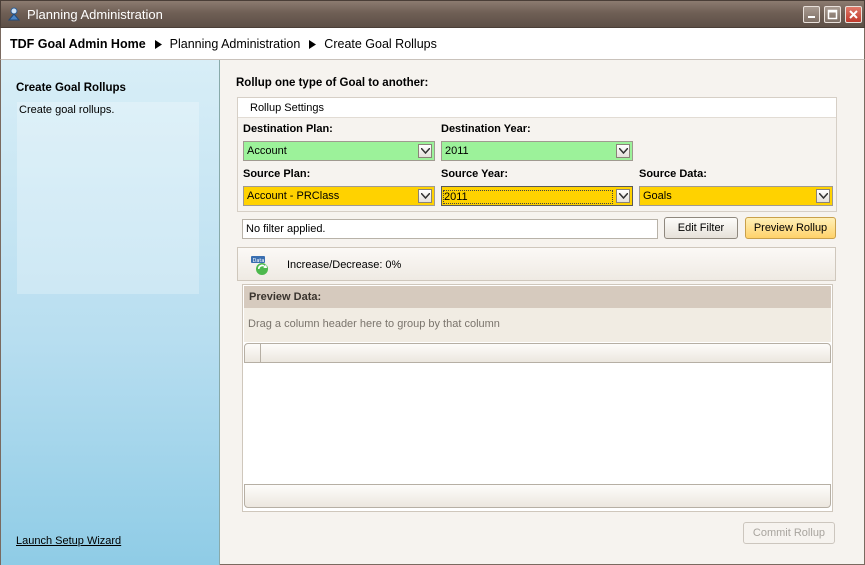 This screenshot has height=565, width=865. I want to click on edit-filter-button: Edit Filter, so click(701, 228).